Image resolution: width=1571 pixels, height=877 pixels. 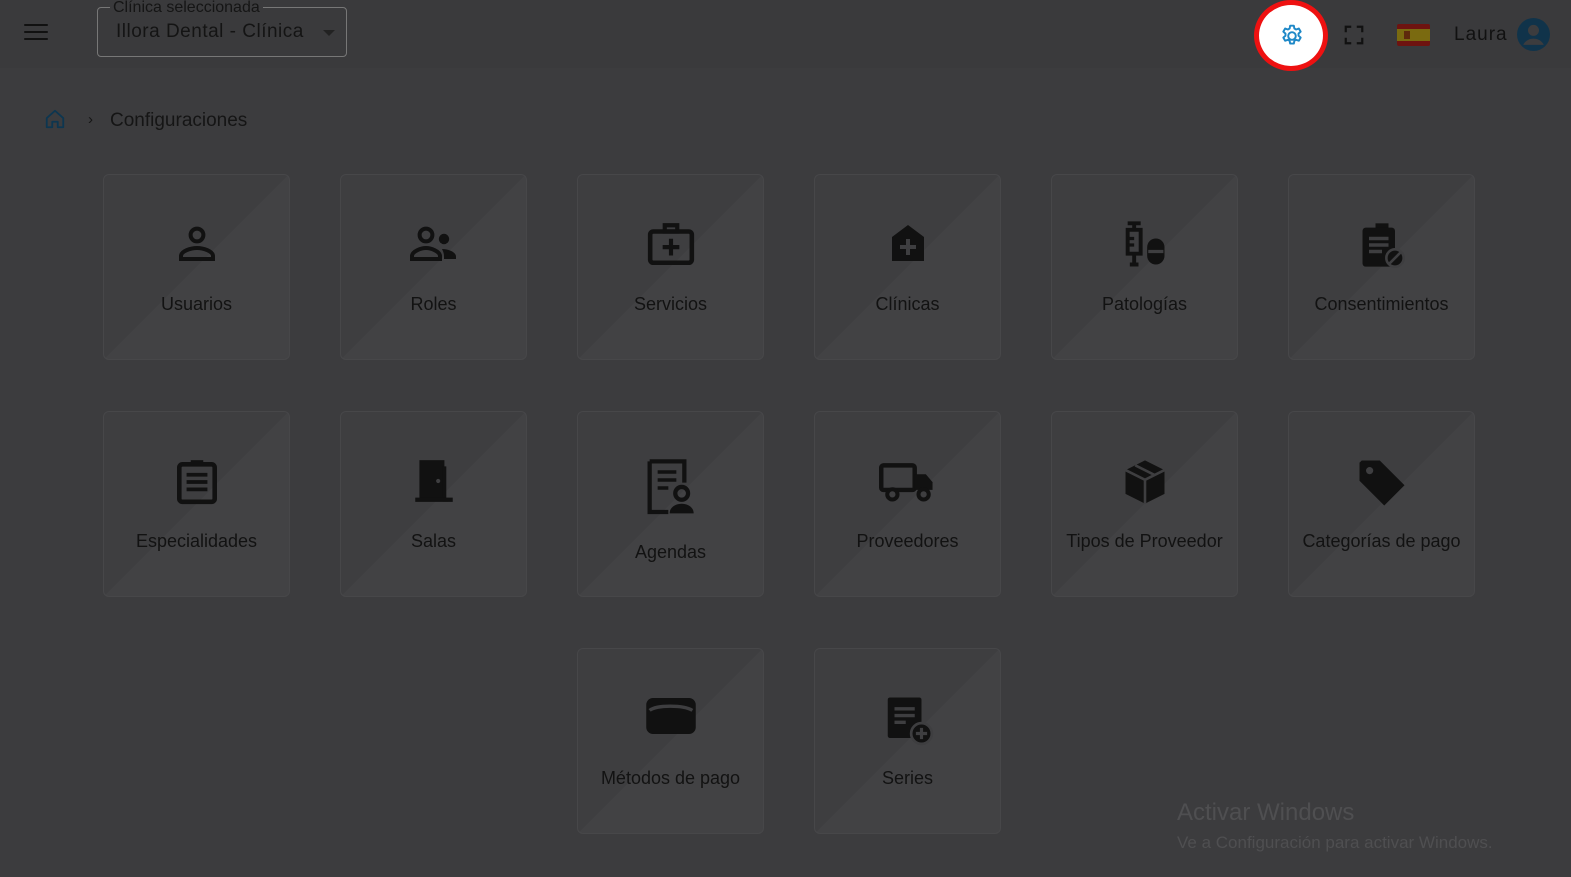 I want to click on card-label: Series, so click(x=907, y=778).